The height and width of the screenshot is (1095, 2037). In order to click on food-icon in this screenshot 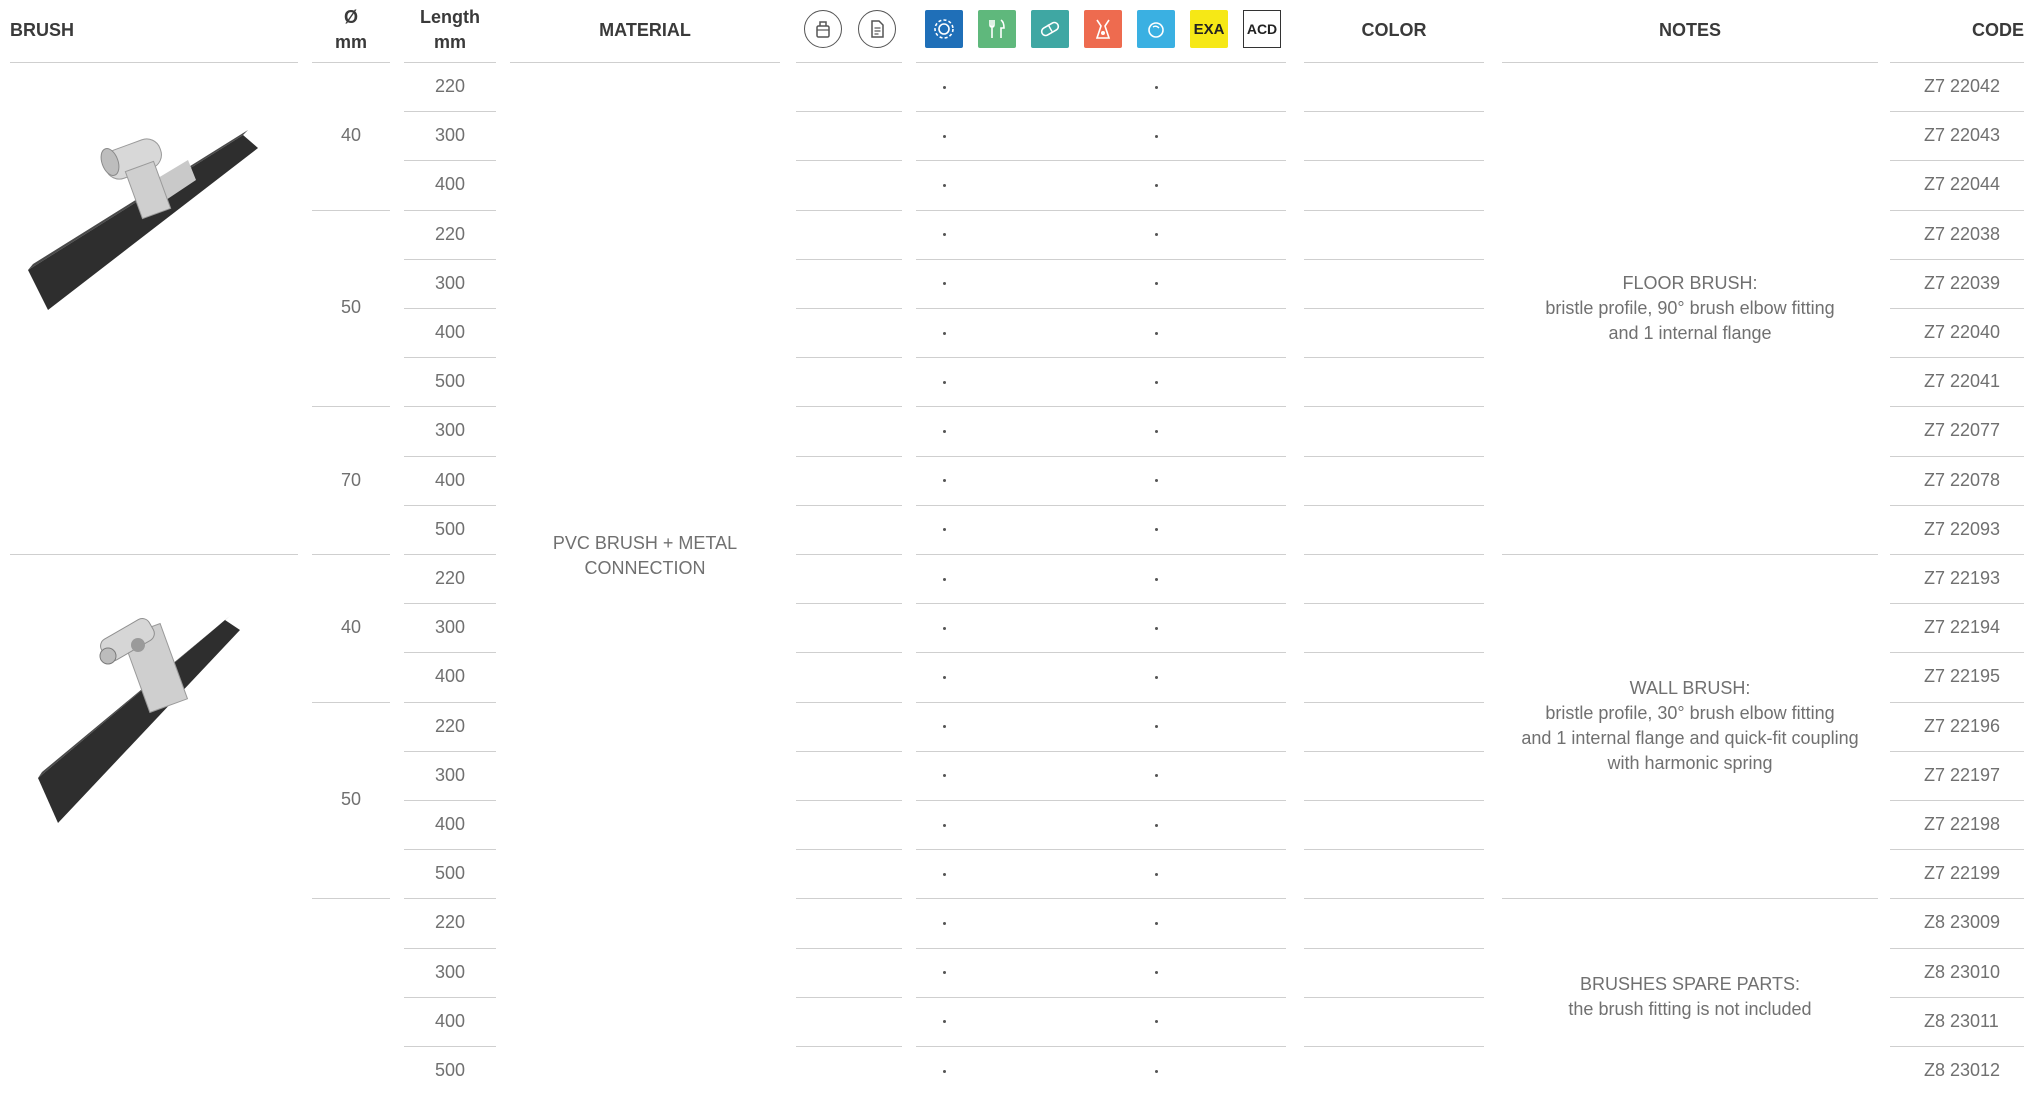, I will do `click(997, 29)`.